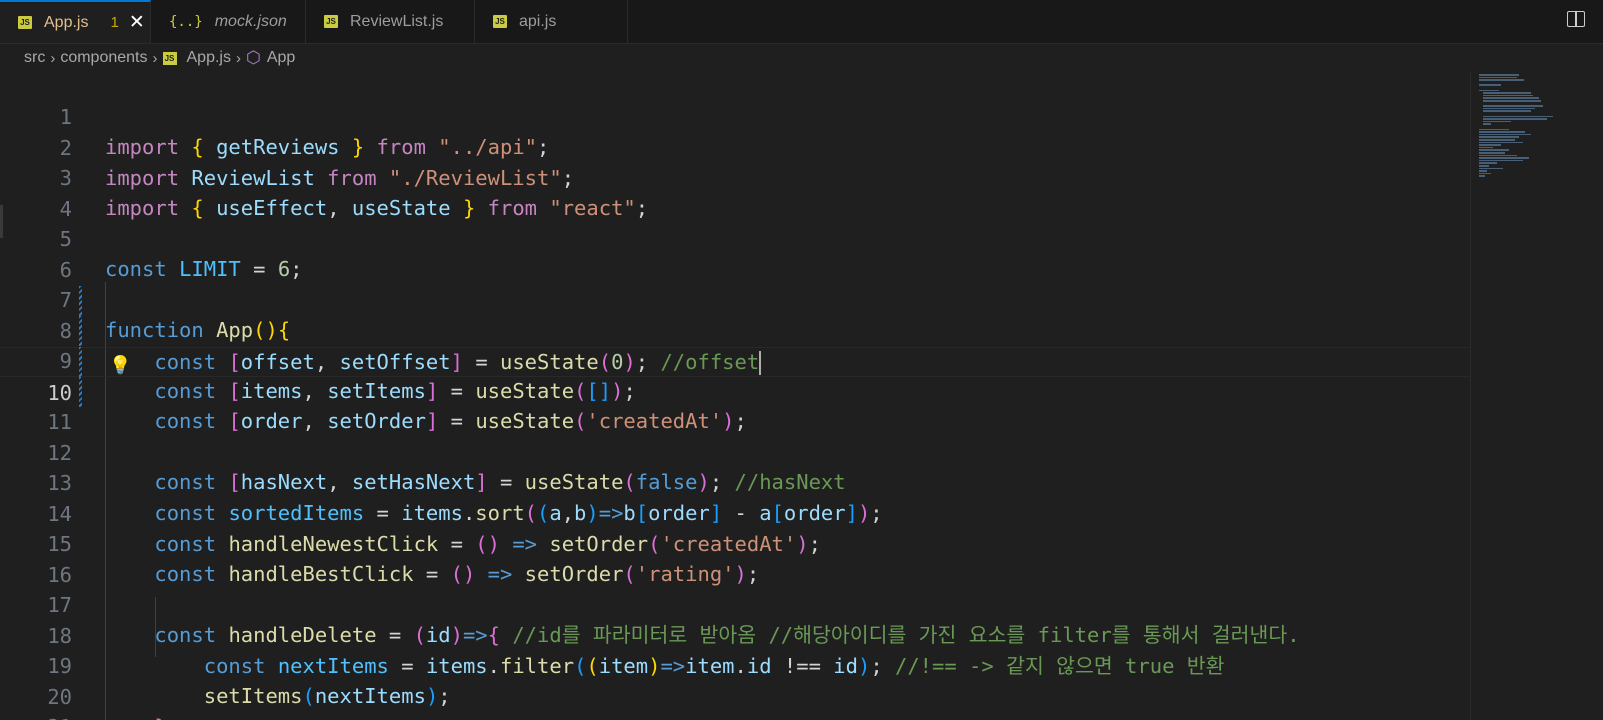  Describe the element at coordinates (250, 21) in the screenshot. I see `tab-label: mock.json` at that location.